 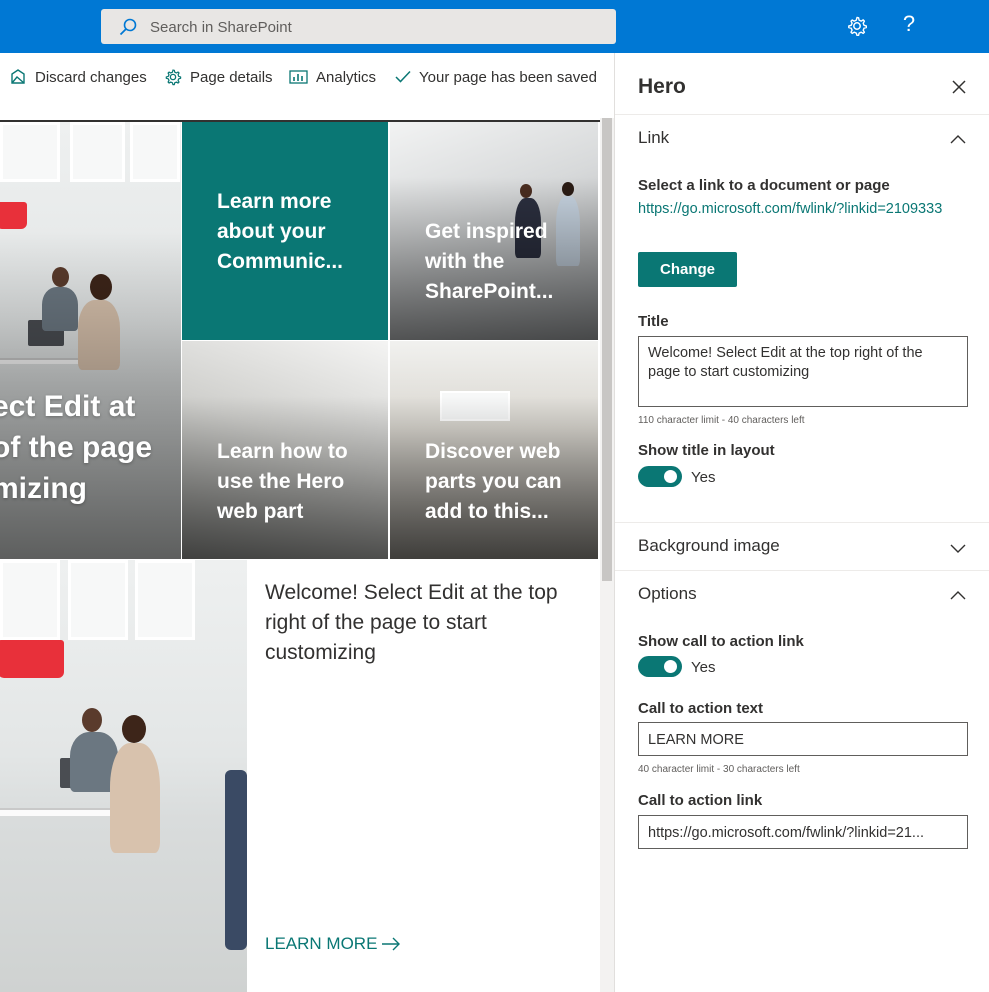 What do you see at coordinates (653, 321) in the screenshot?
I see `title-label: Title` at bounding box center [653, 321].